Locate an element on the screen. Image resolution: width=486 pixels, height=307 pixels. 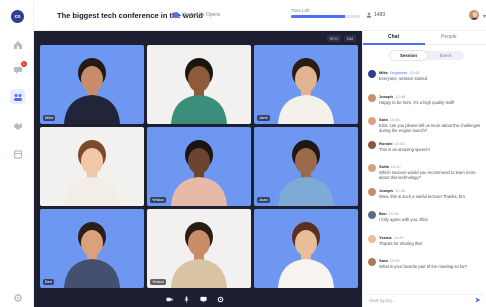
message-header: Mike Organizer 10:45 is located at coordinates (399, 72).